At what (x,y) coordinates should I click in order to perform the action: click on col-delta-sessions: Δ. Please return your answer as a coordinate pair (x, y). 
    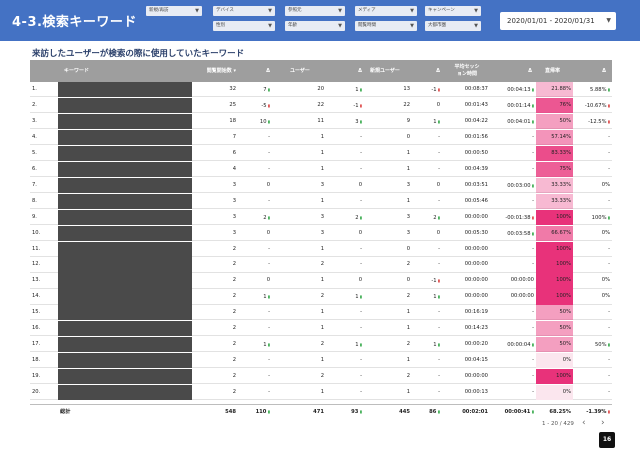
    Looking at the image, I should click on (260, 71).